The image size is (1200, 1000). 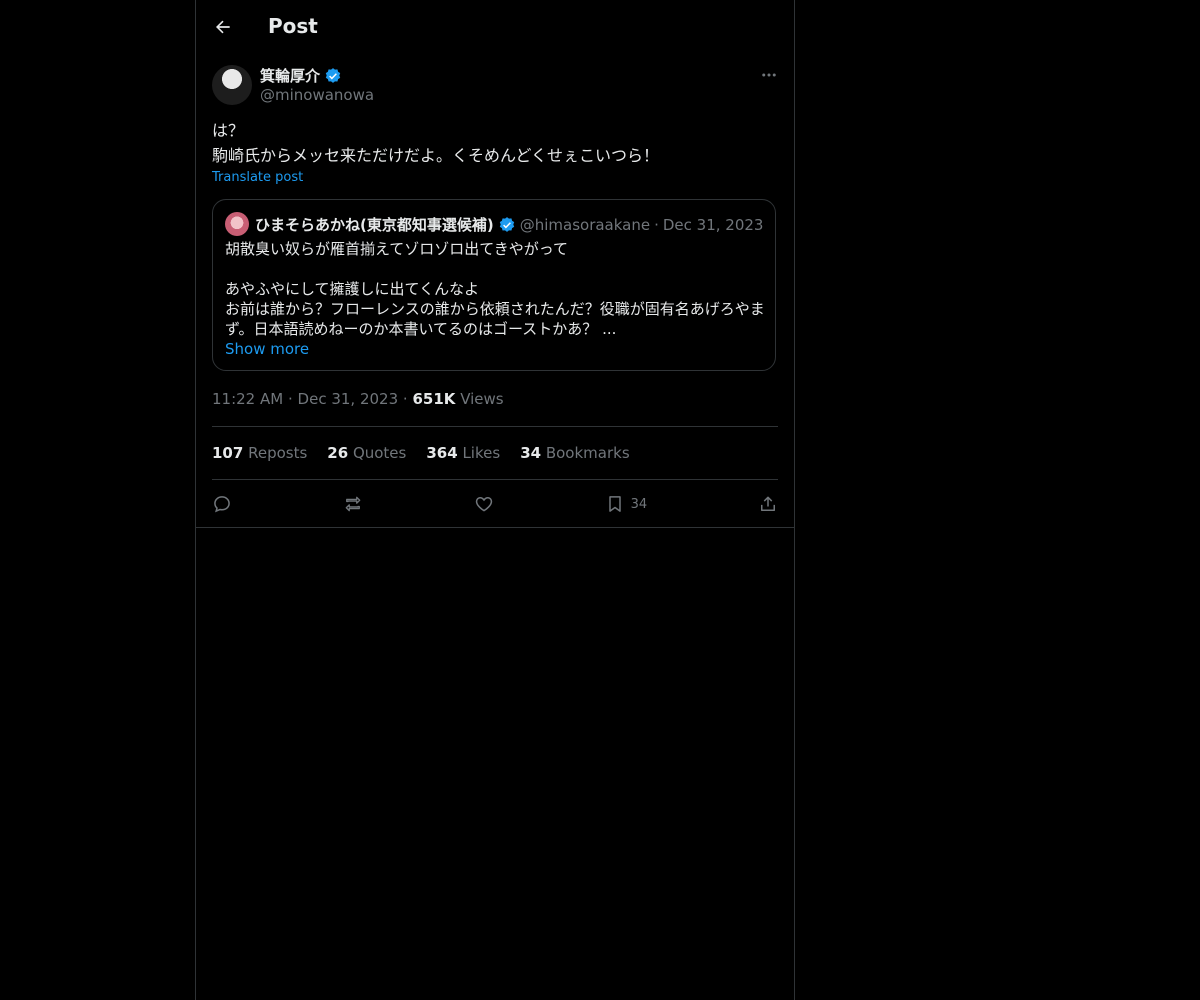 I want to click on bookmarks-label: Bookmarks, so click(x=587, y=453).